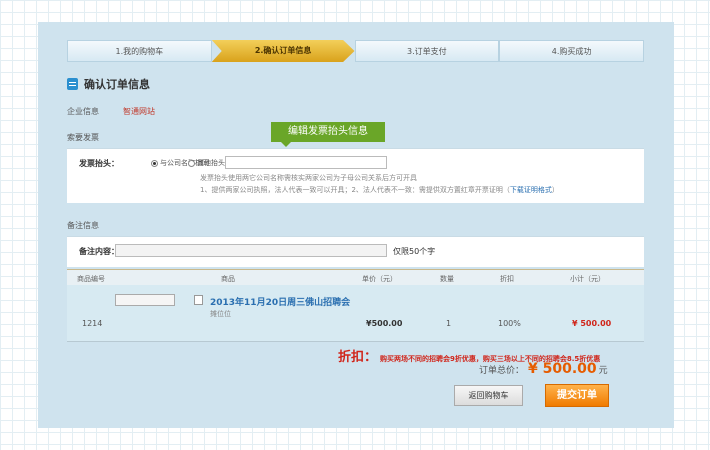  Describe the element at coordinates (139, 51) in the screenshot. I see `step-cart: 1.我的购物车` at that location.